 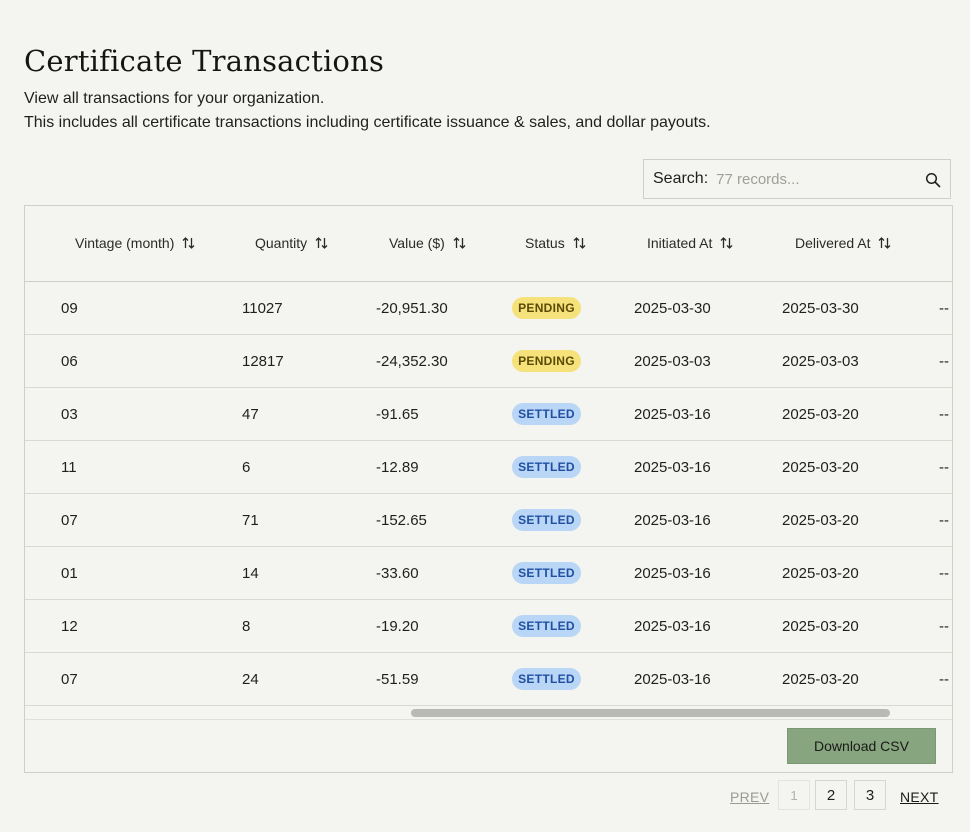 I want to click on cell-quantity: 8, so click(x=246, y=626).